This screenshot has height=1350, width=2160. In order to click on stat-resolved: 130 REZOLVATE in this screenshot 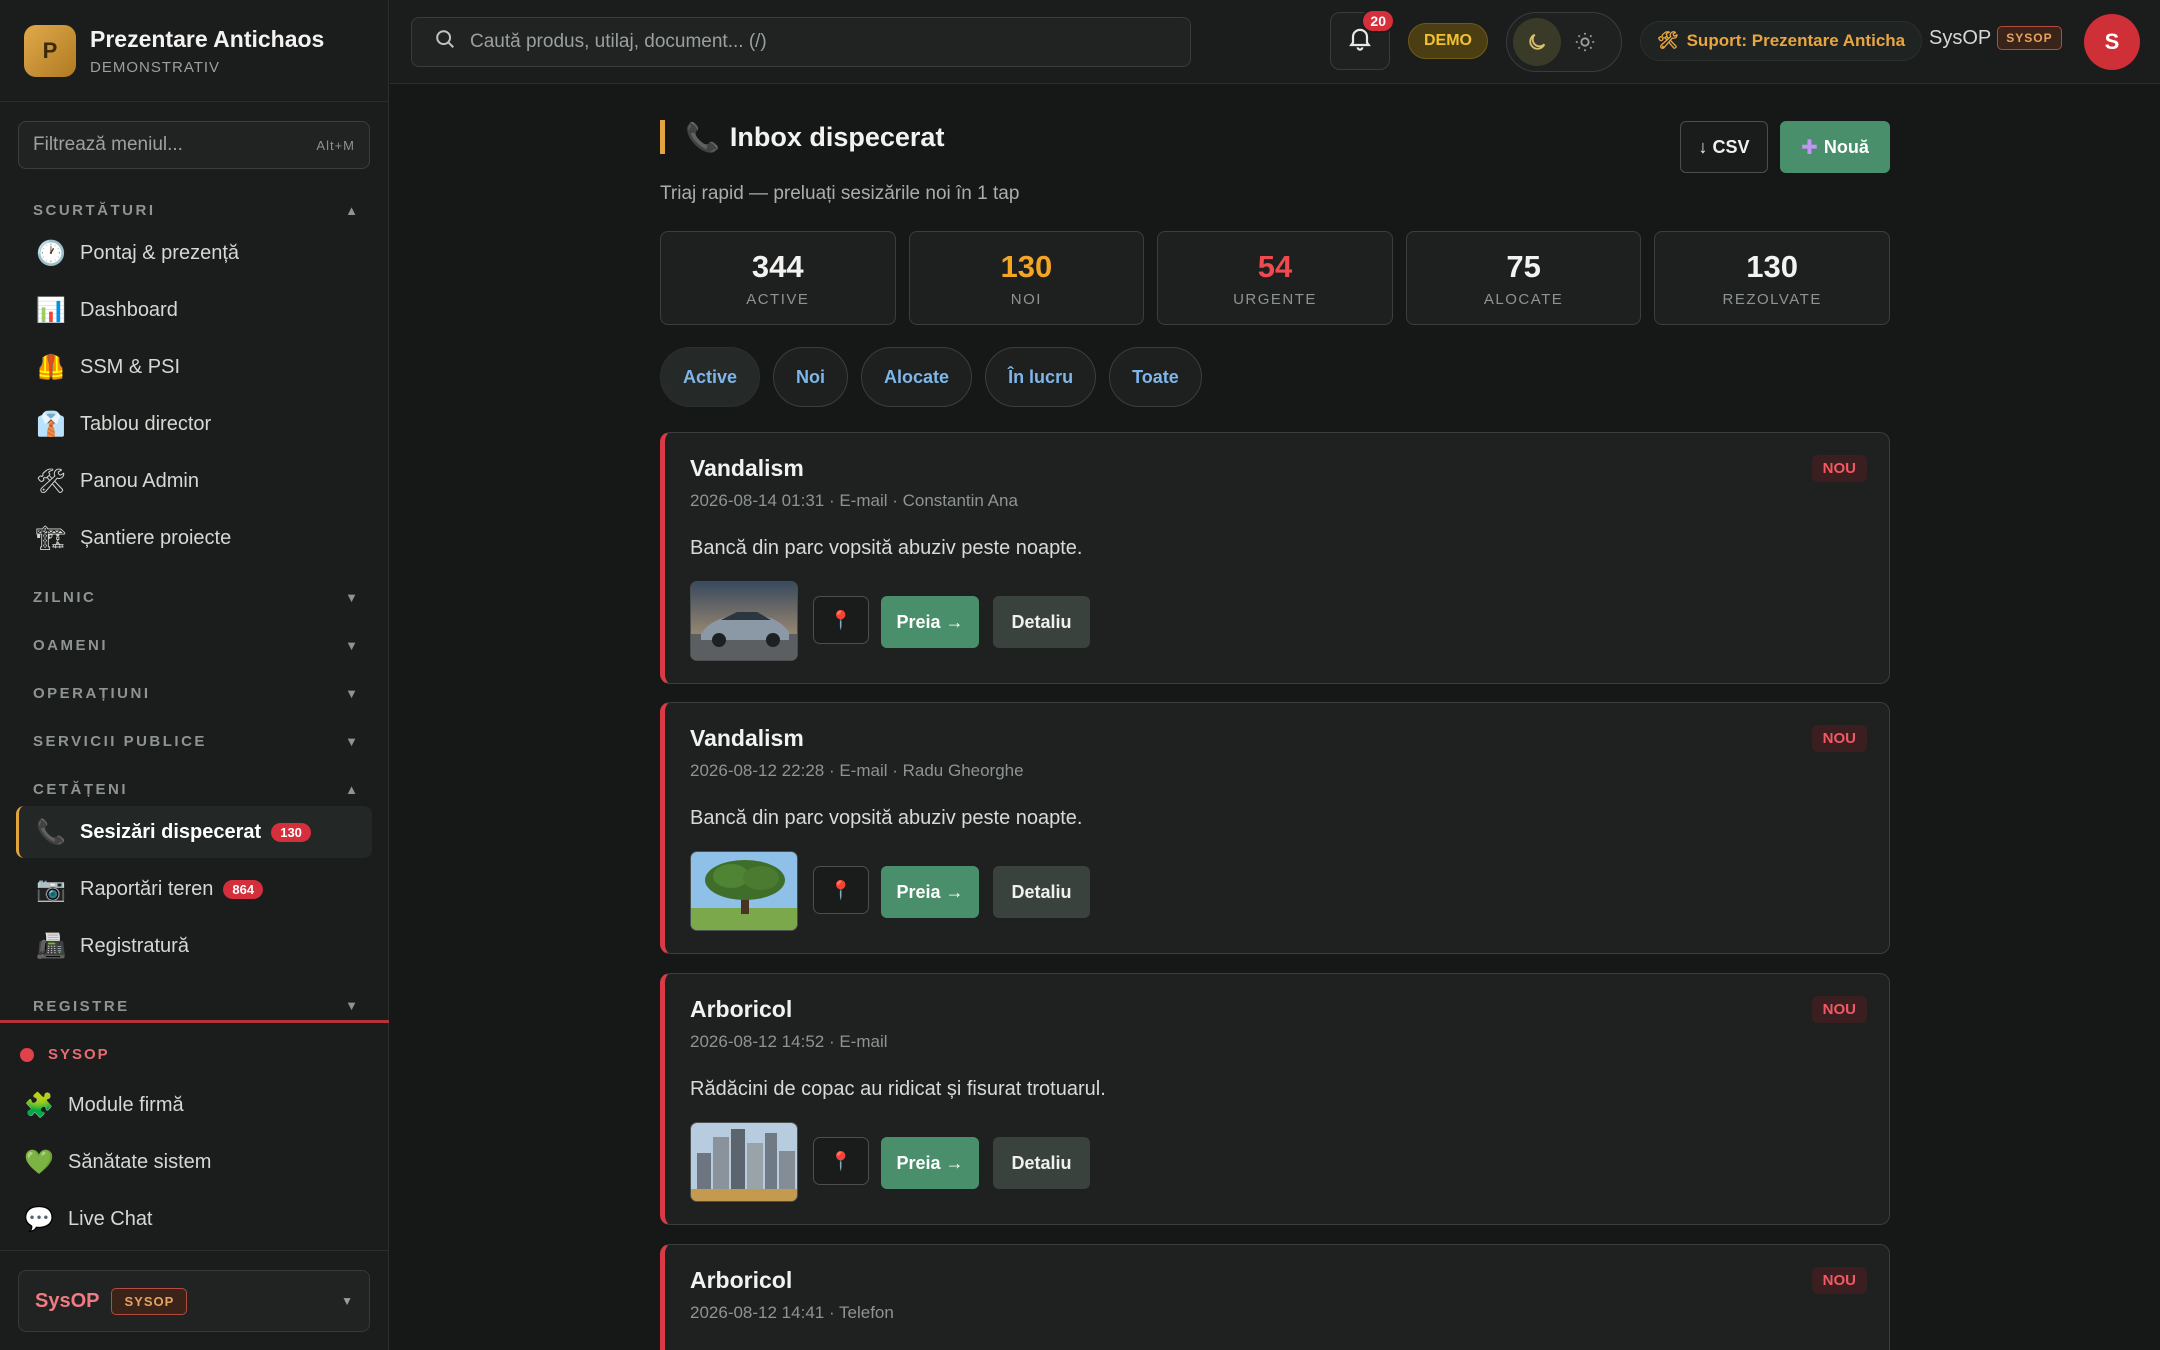, I will do `click(1772, 278)`.